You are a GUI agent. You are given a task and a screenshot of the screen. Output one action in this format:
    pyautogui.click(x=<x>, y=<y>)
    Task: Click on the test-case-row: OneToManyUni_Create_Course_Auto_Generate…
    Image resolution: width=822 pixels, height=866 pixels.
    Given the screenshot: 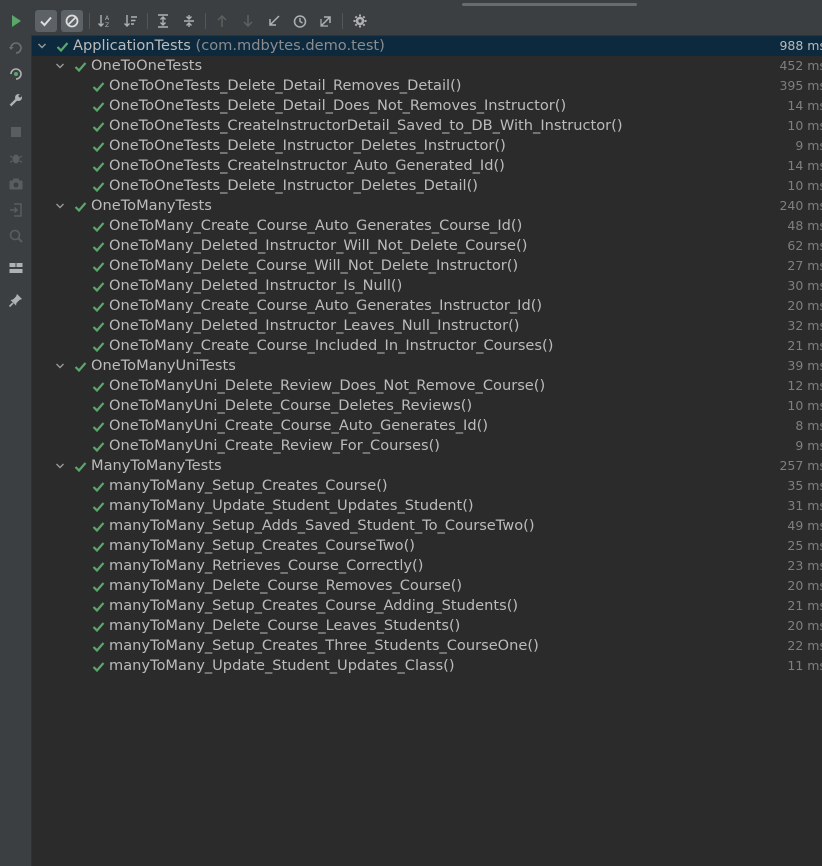 What is the action you would take?
    pyautogui.click(x=427, y=426)
    